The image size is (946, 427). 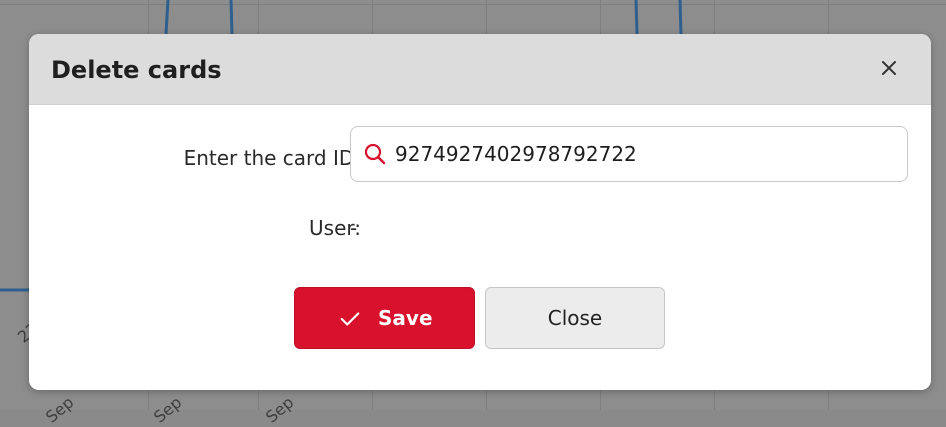 I want to click on user-row: User: -, so click(x=480, y=229).